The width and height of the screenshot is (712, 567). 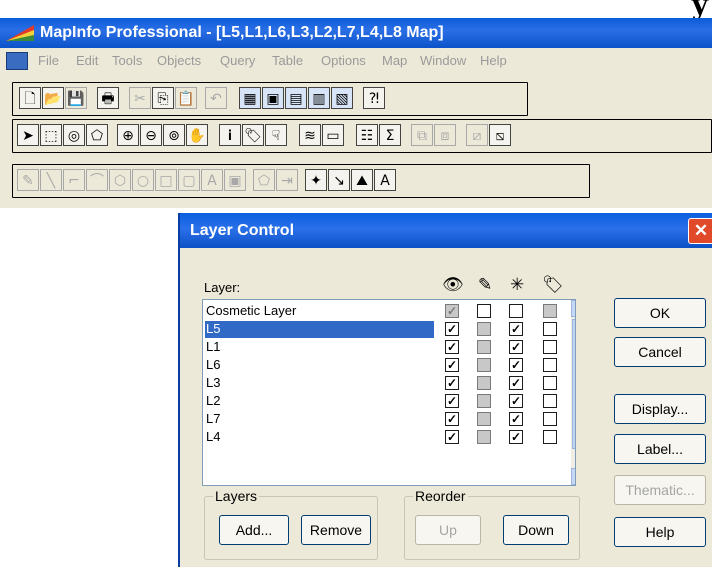 What do you see at coordinates (660, 532) in the screenshot?
I see `help-button: Help` at bounding box center [660, 532].